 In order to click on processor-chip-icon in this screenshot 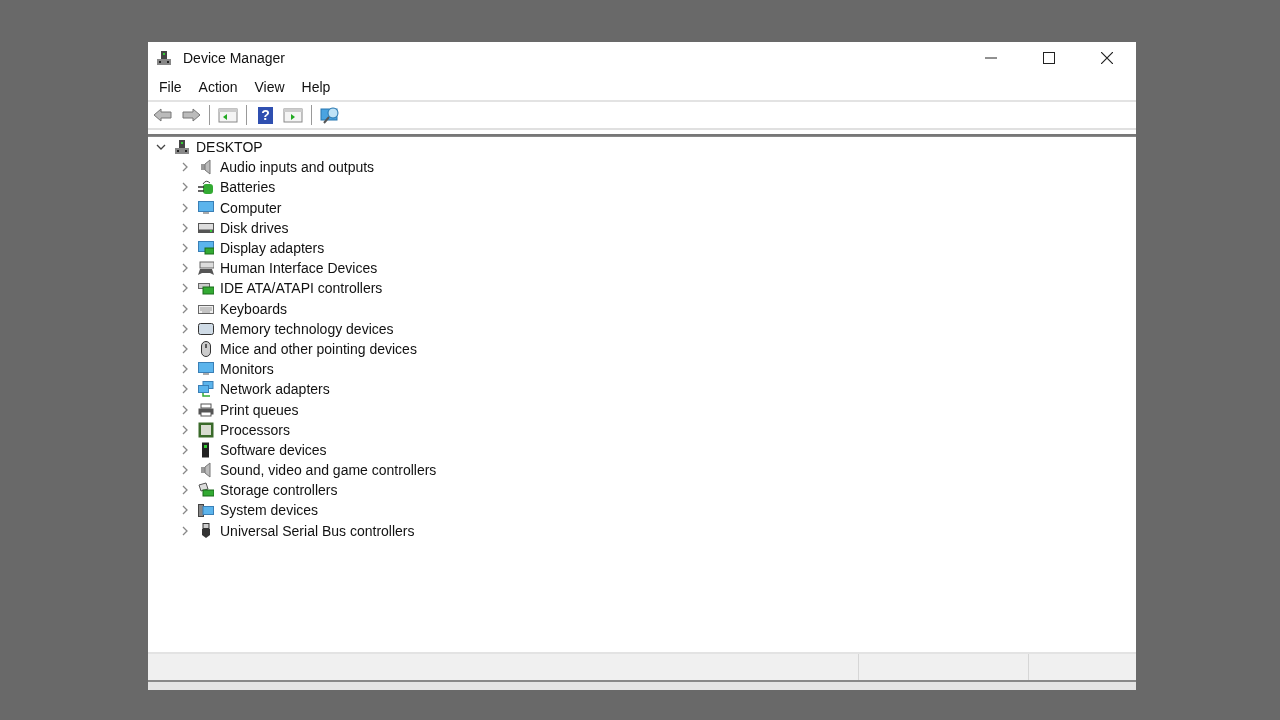, I will do `click(206, 429)`.